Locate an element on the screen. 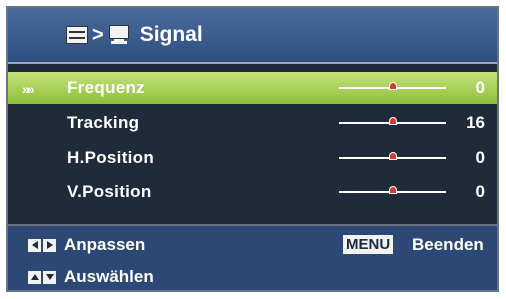 This screenshot has width=506, height=299. v-position-slider is located at coordinates (392, 190).